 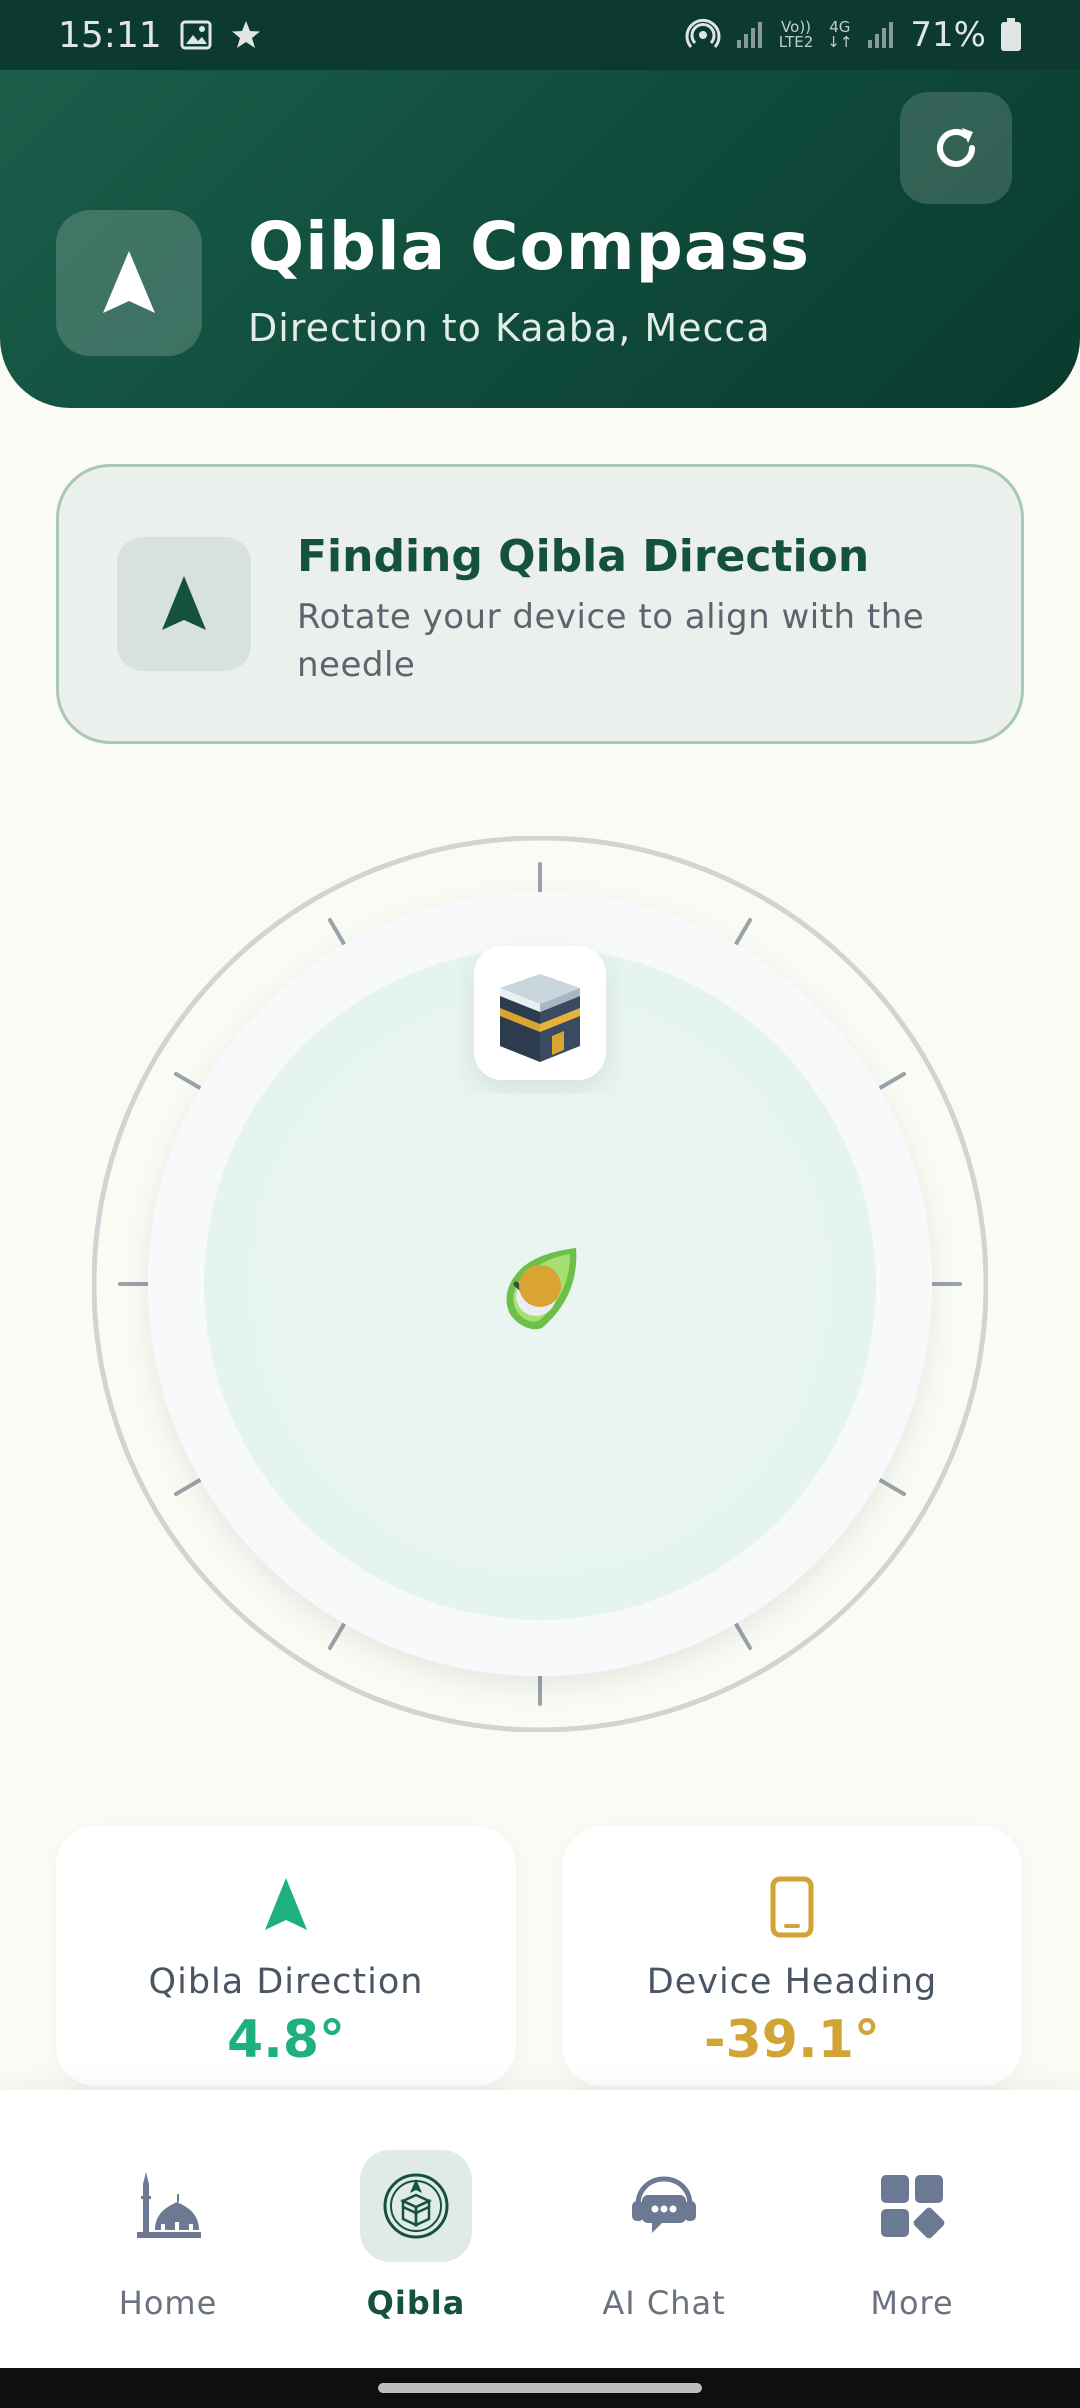 I want to click on star-icon, so click(x=246, y=35).